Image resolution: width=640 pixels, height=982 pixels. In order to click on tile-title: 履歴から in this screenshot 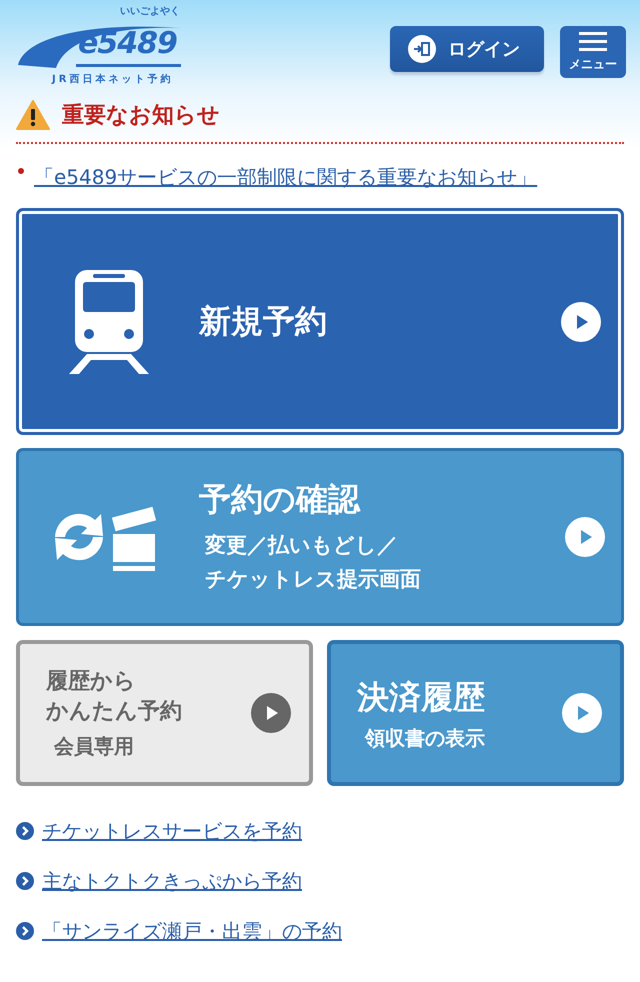, I will do `click(91, 682)`.